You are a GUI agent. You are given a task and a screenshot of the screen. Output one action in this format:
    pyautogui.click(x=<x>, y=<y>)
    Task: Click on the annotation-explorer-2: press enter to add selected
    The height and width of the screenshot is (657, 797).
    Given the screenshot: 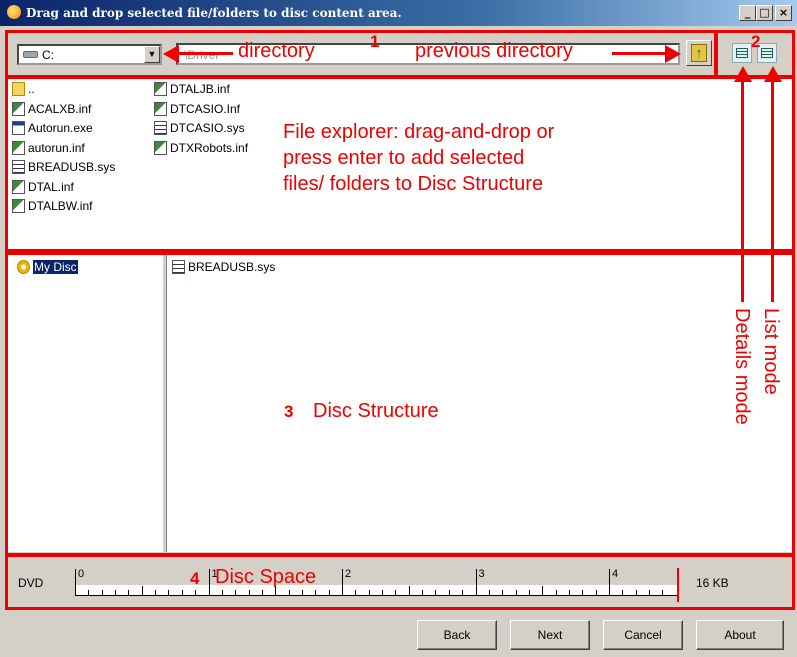 What is the action you would take?
    pyautogui.click(x=404, y=158)
    